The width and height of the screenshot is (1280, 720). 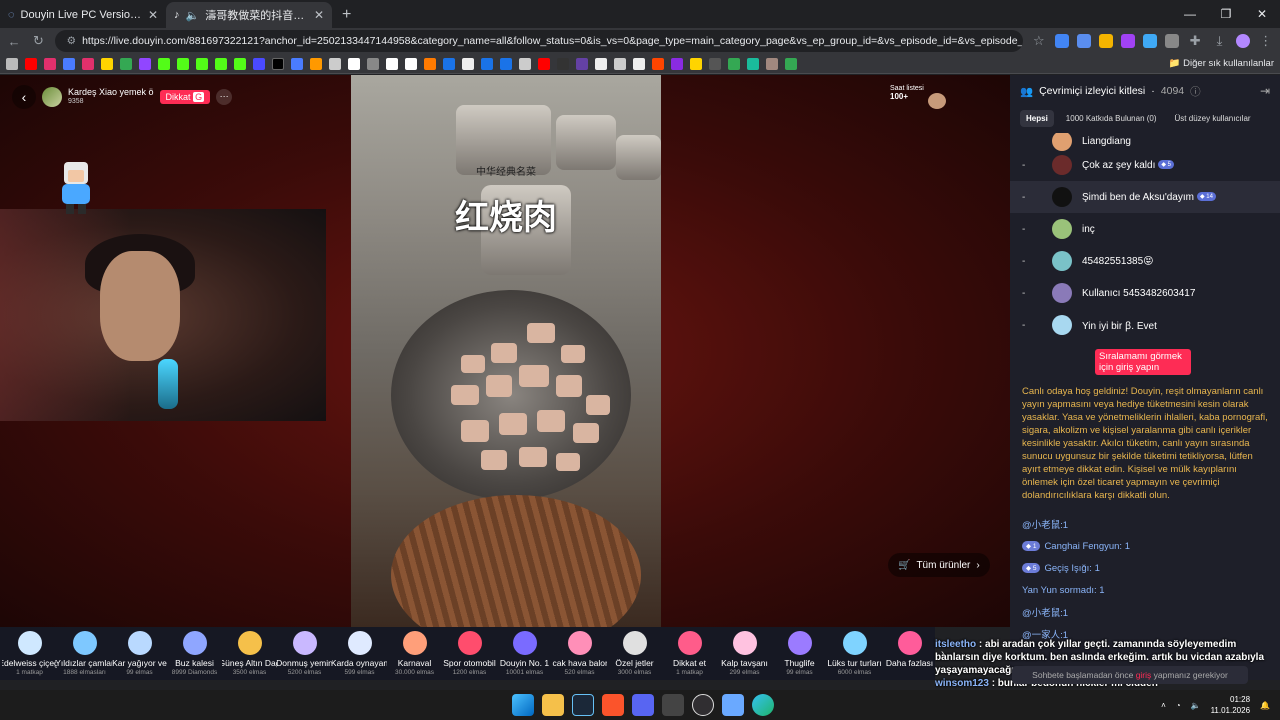 I want to click on tab-douyin-pc: ◌ Douyin Live PC Version_Douyin Li ✕, so click(x=83, y=15).